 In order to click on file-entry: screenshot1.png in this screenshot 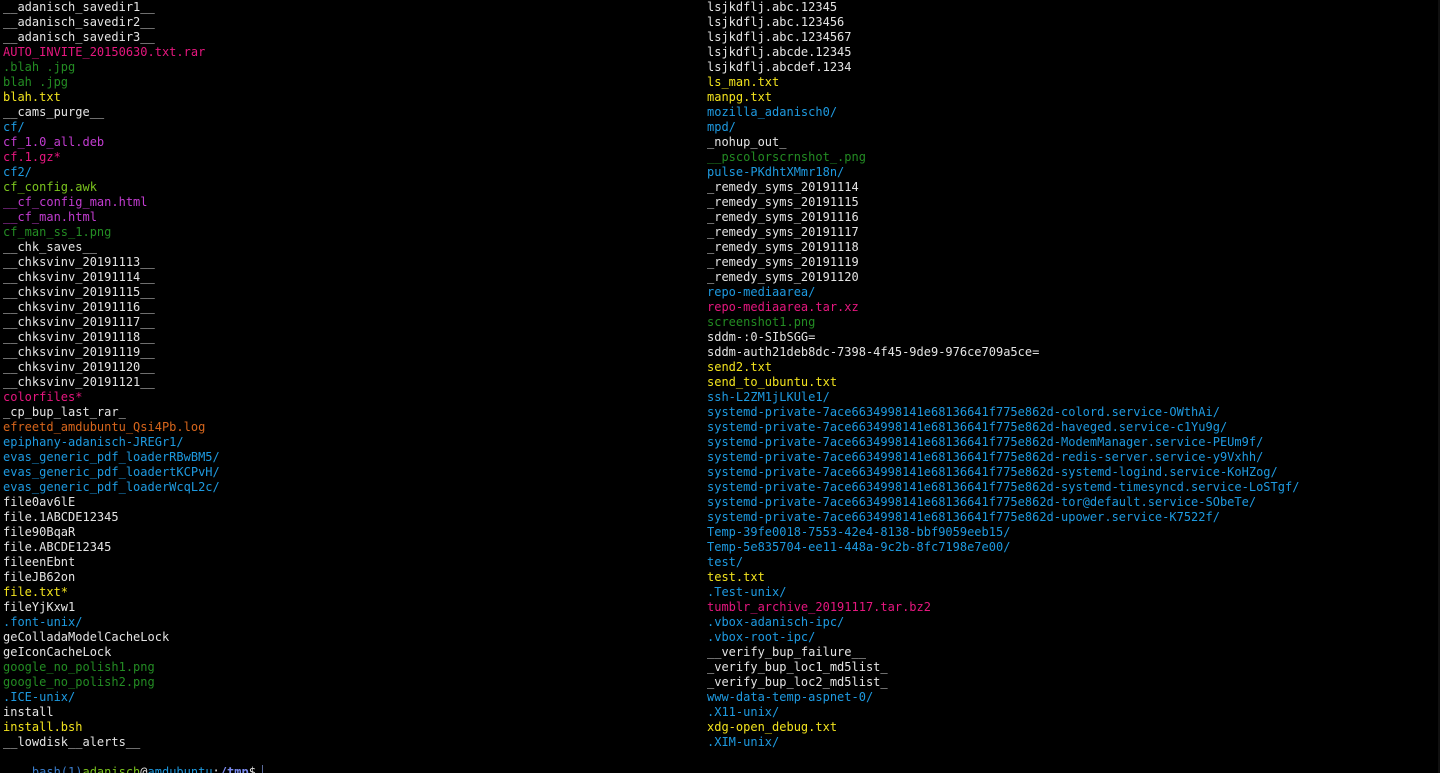, I will do `click(761, 322)`.